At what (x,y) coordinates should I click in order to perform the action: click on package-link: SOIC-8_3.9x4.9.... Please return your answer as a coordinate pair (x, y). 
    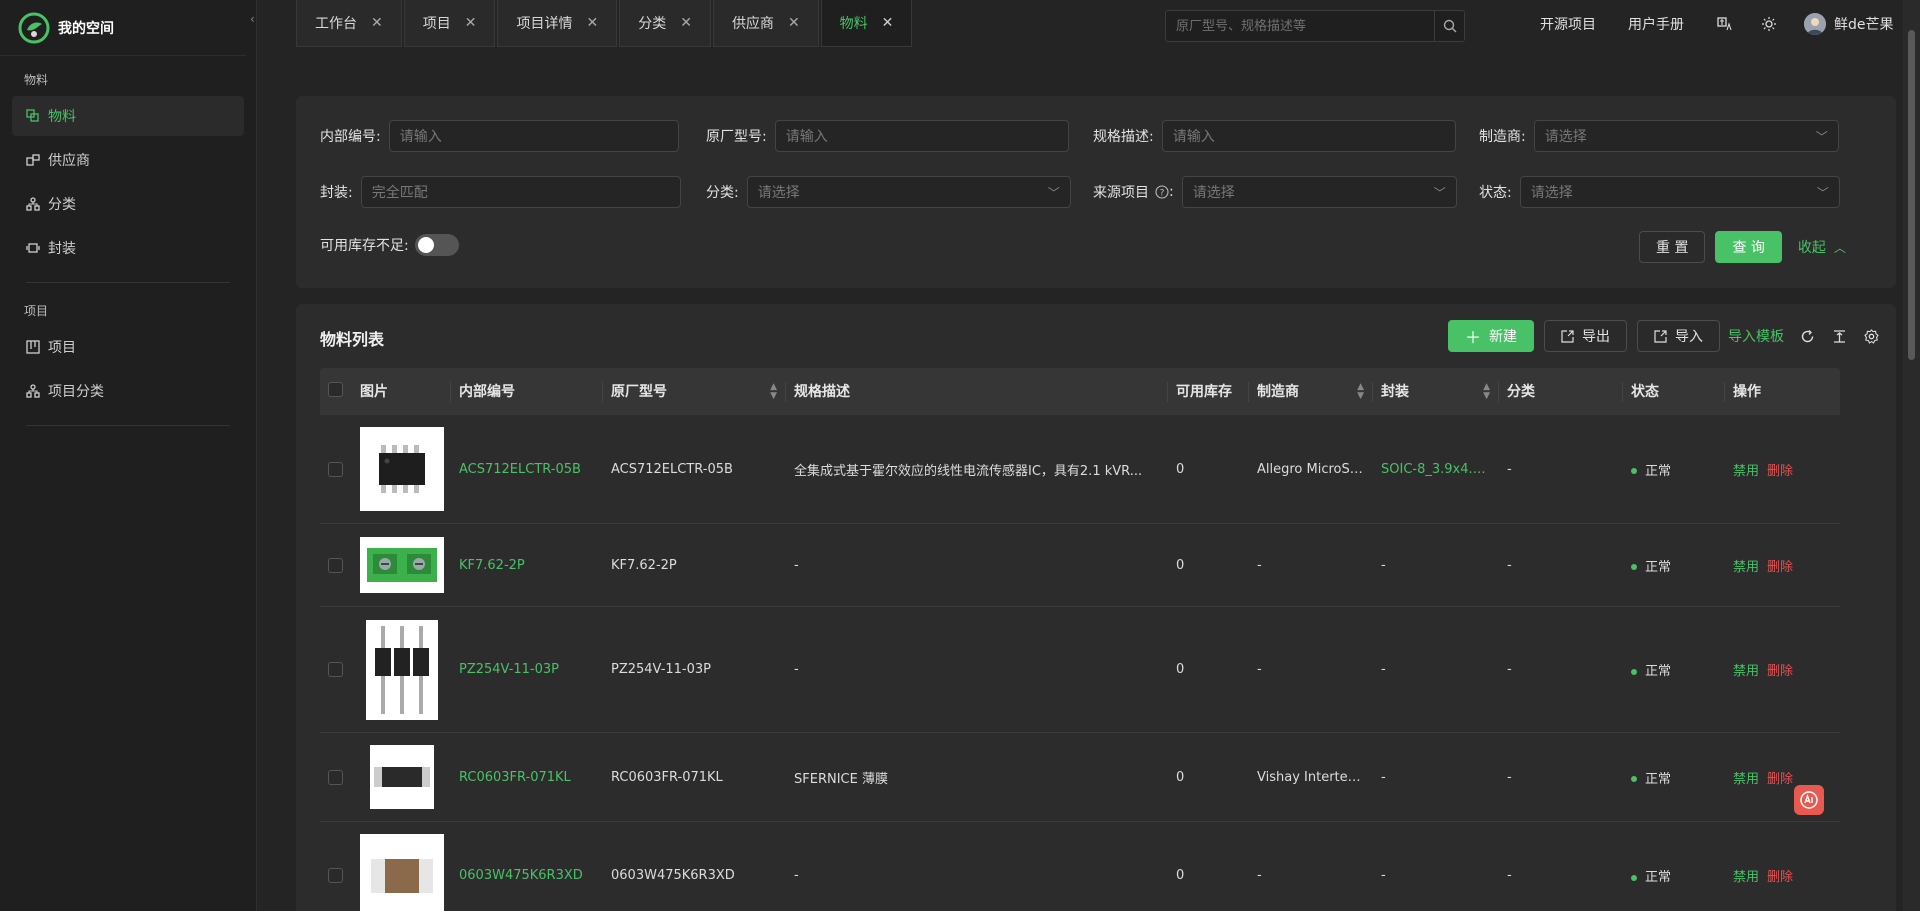
    Looking at the image, I should click on (1436, 469).